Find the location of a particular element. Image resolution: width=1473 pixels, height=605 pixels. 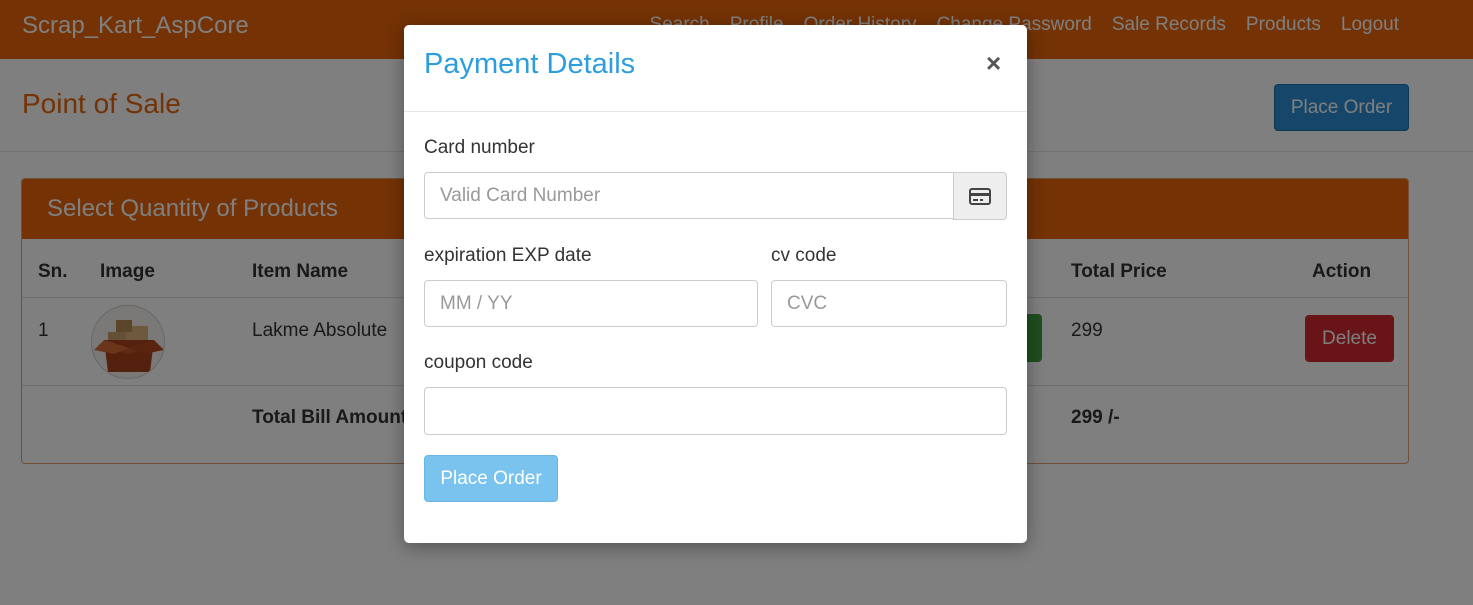

card-addon is located at coordinates (980, 196).